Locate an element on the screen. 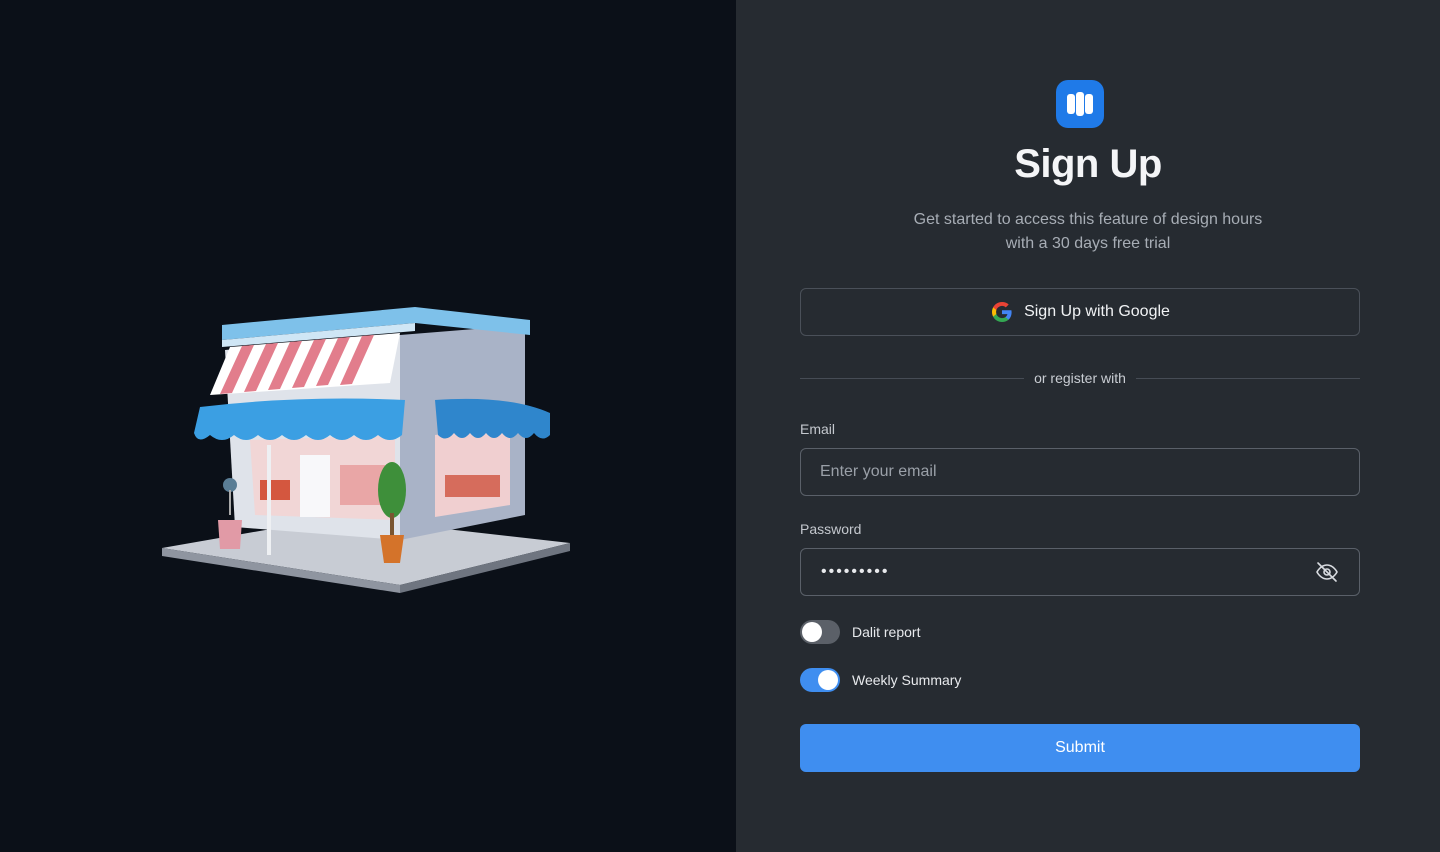  subtitle-line-2: with a 30 days free trial is located at coordinates (1088, 243).